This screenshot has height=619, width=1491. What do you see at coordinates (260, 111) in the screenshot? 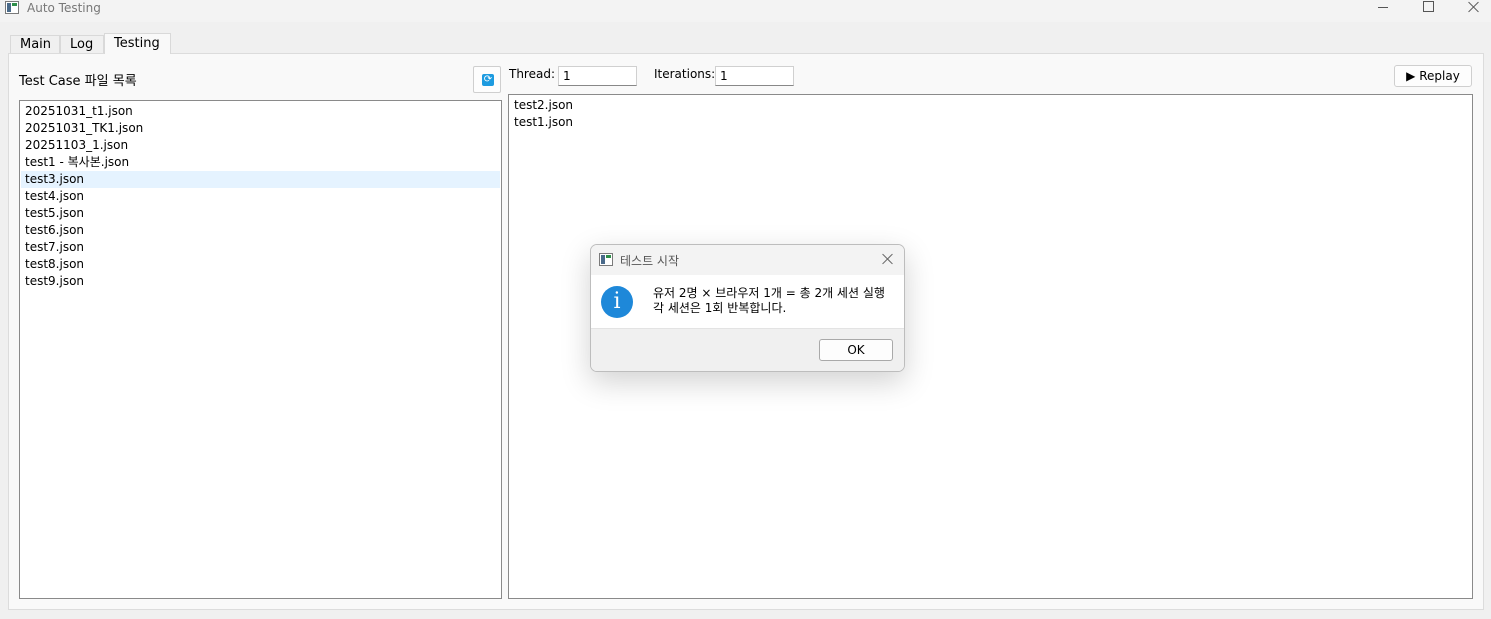
I see `list-item: 20251031_t1.json` at bounding box center [260, 111].